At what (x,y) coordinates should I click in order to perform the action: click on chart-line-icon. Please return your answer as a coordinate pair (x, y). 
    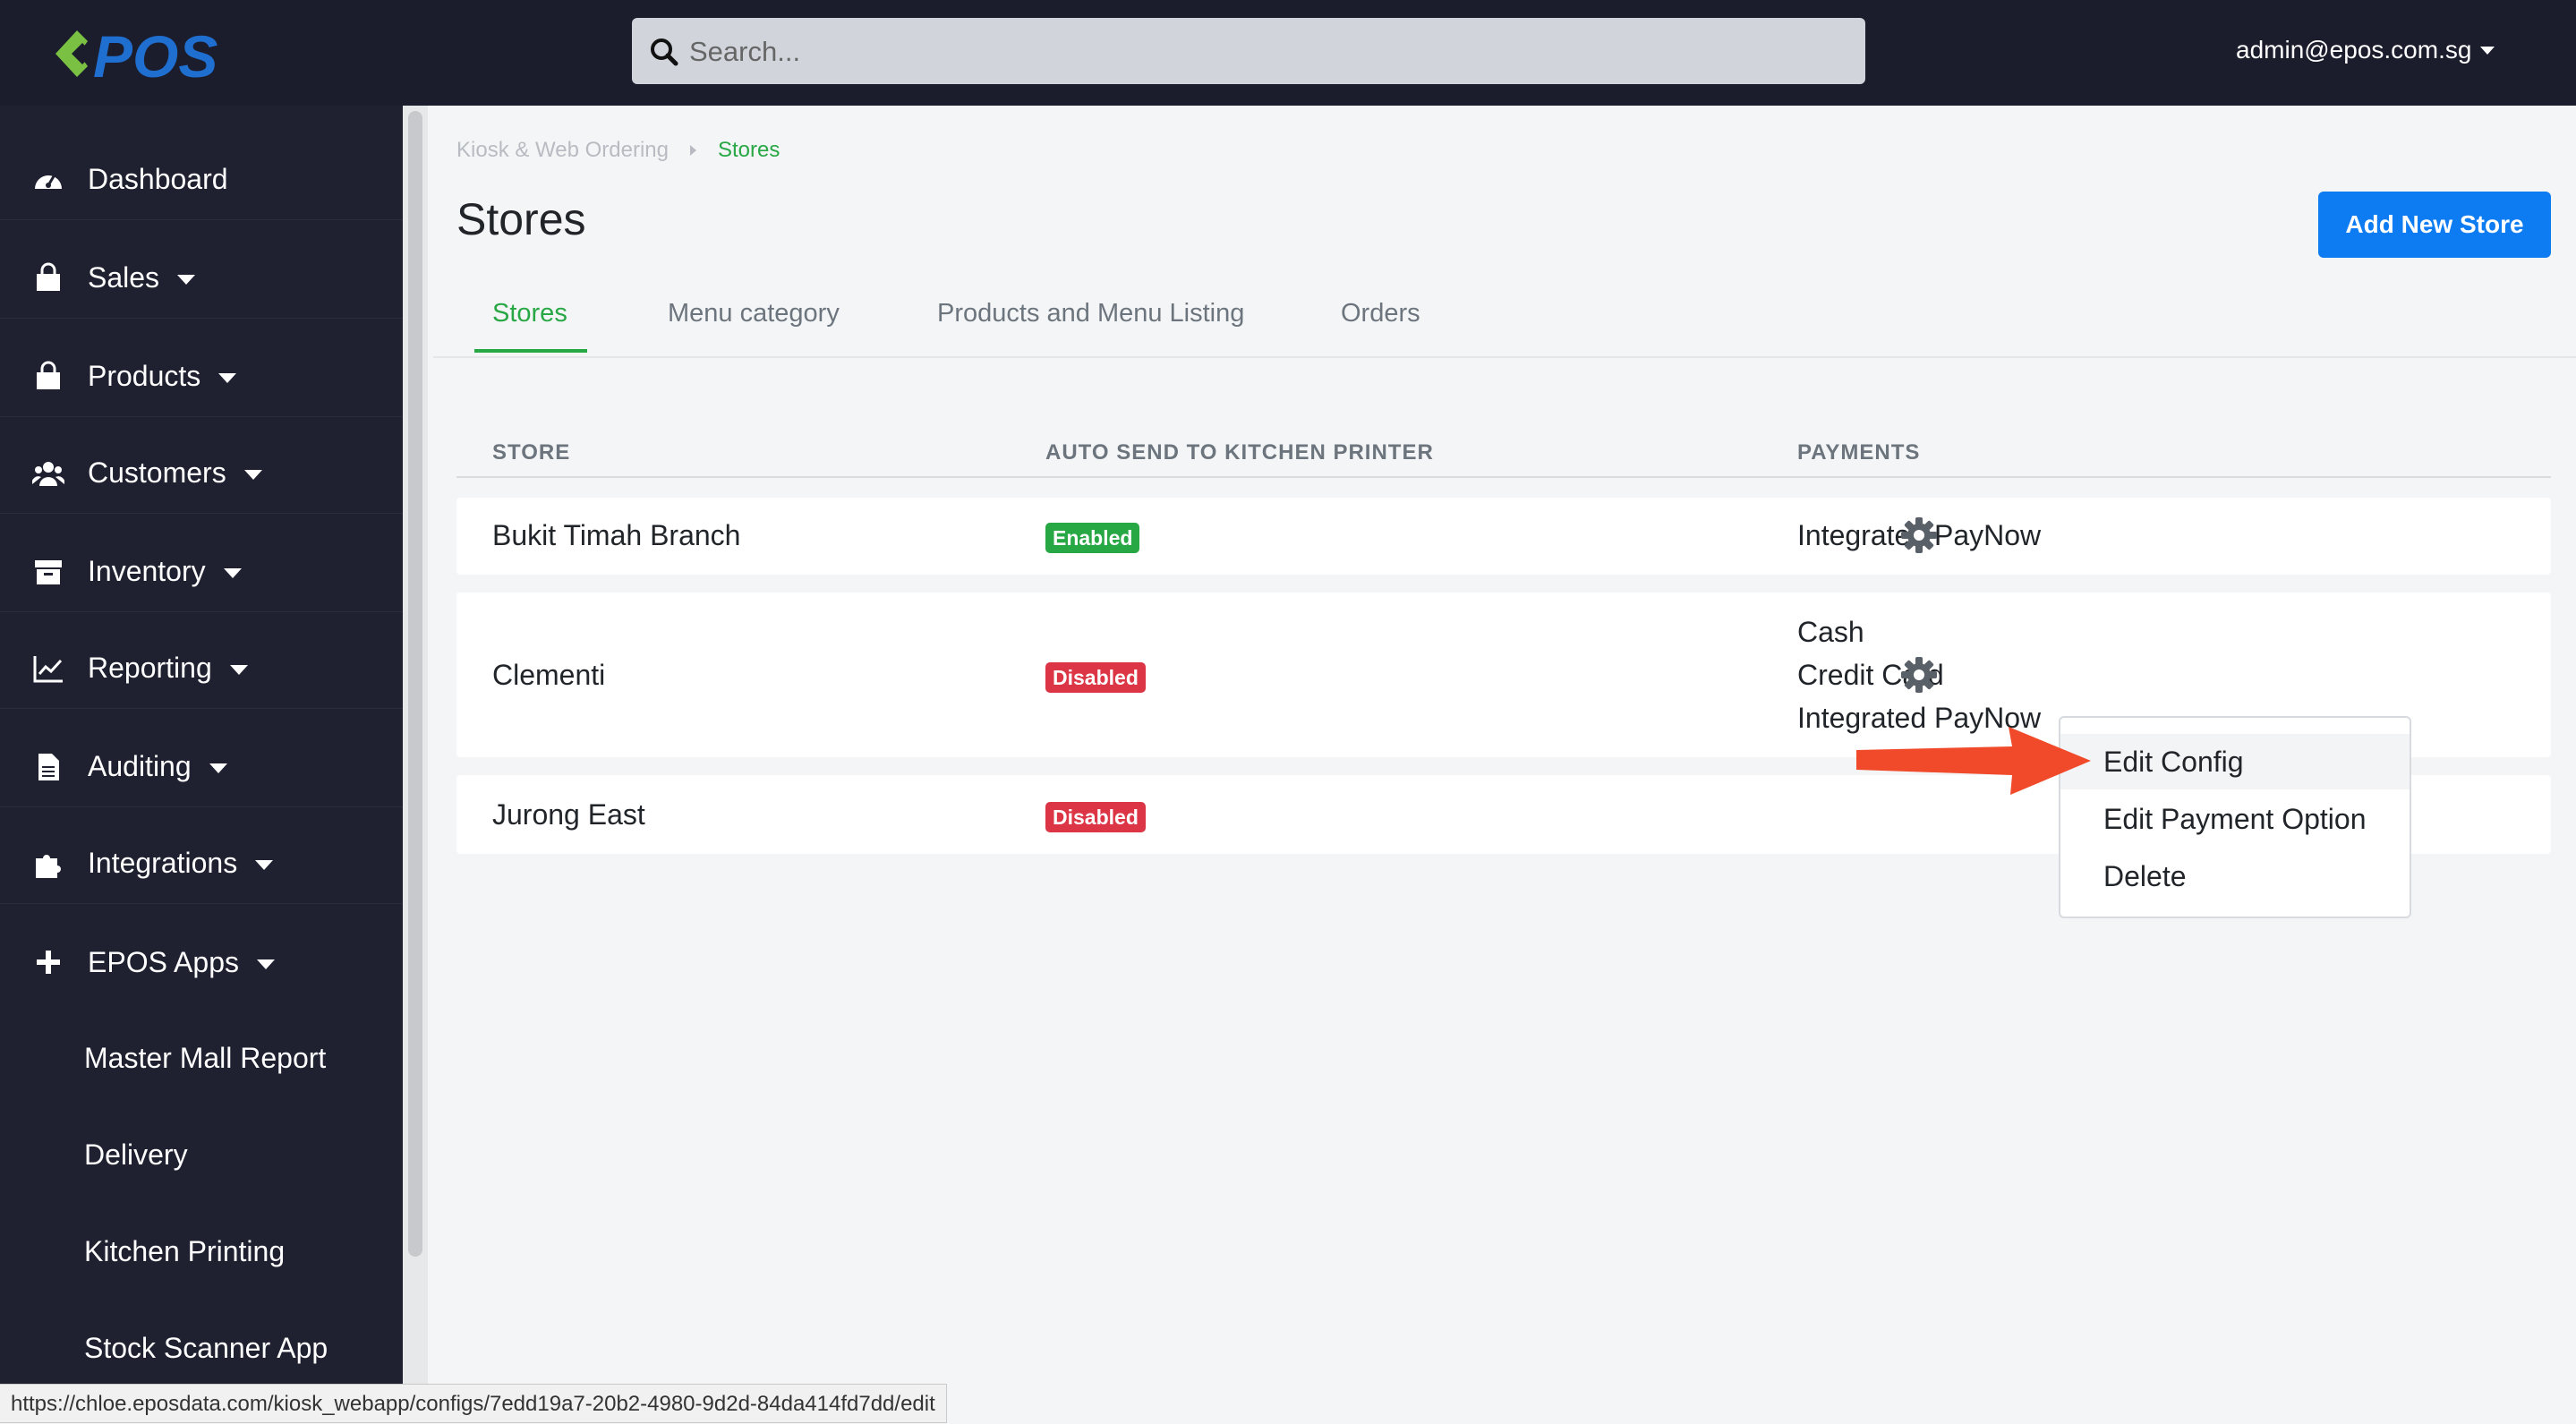
    Looking at the image, I should click on (48, 668).